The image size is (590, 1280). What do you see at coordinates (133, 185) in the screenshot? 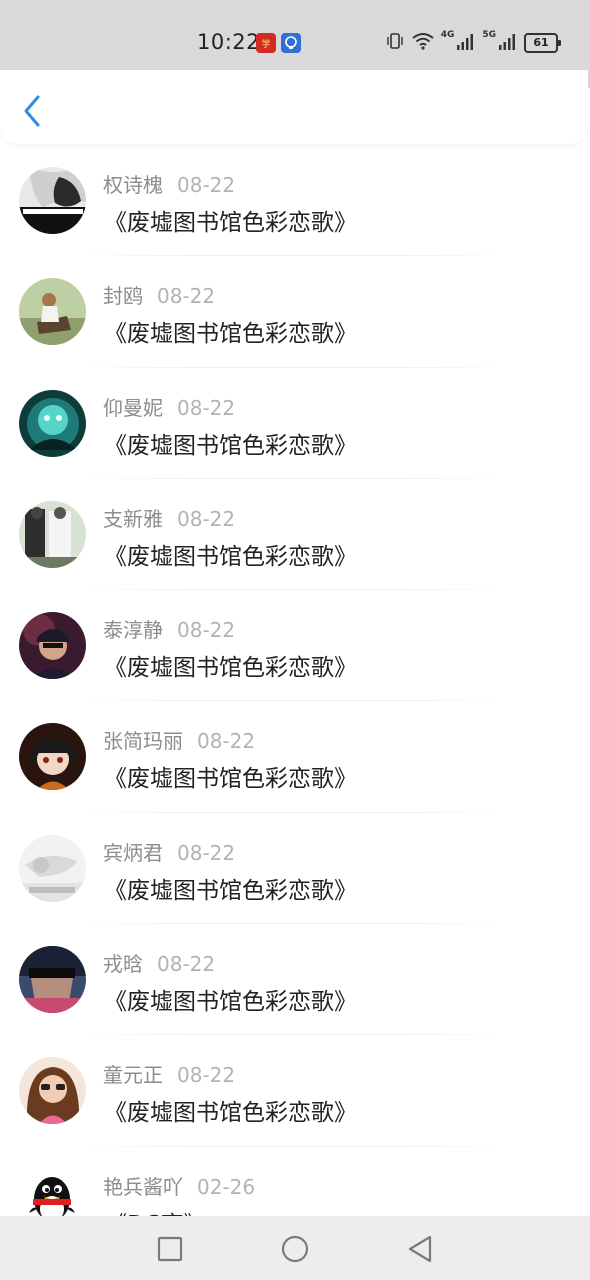
I see `author-name: 权诗槐` at bounding box center [133, 185].